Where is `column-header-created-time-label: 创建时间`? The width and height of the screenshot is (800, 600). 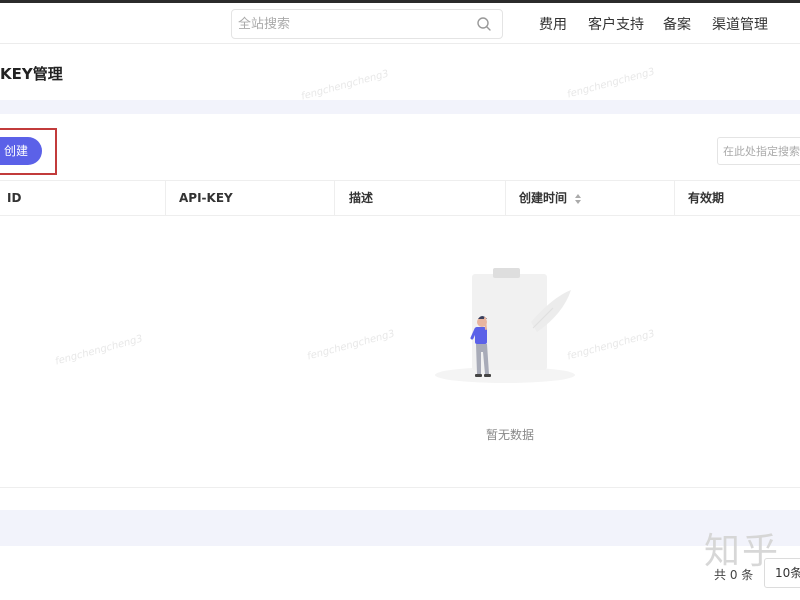
column-header-created-time-label: 创建时间 is located at coordinates (543, 198).